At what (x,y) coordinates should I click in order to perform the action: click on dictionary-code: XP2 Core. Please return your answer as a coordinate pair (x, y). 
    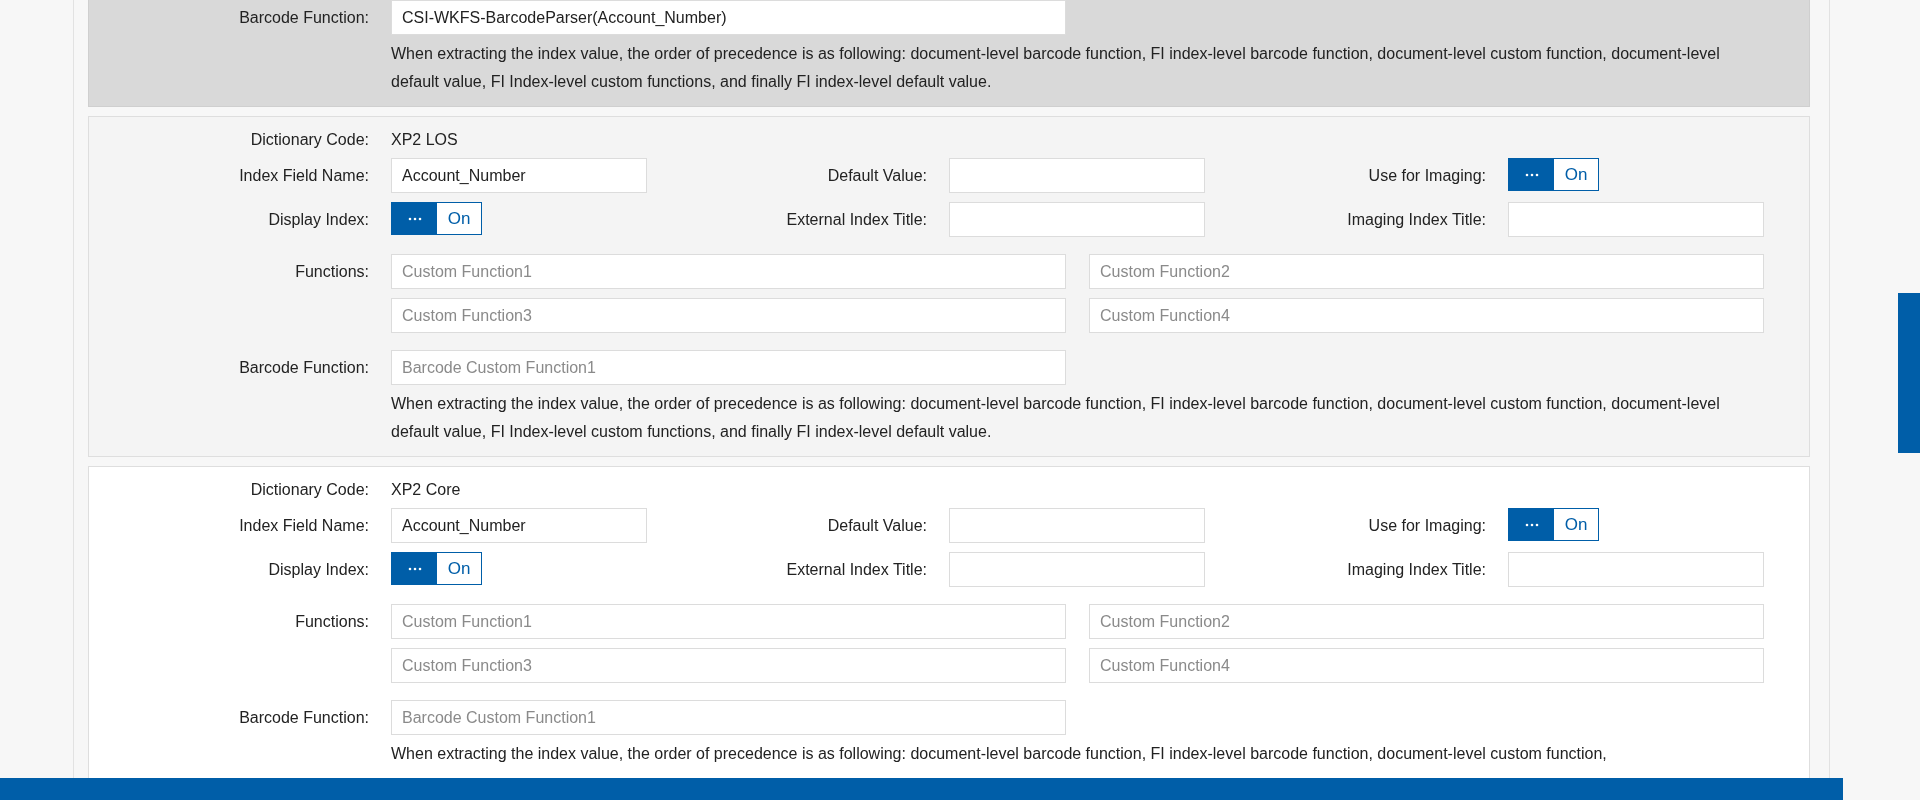
    Looking at the image, I should click on (426, 490).